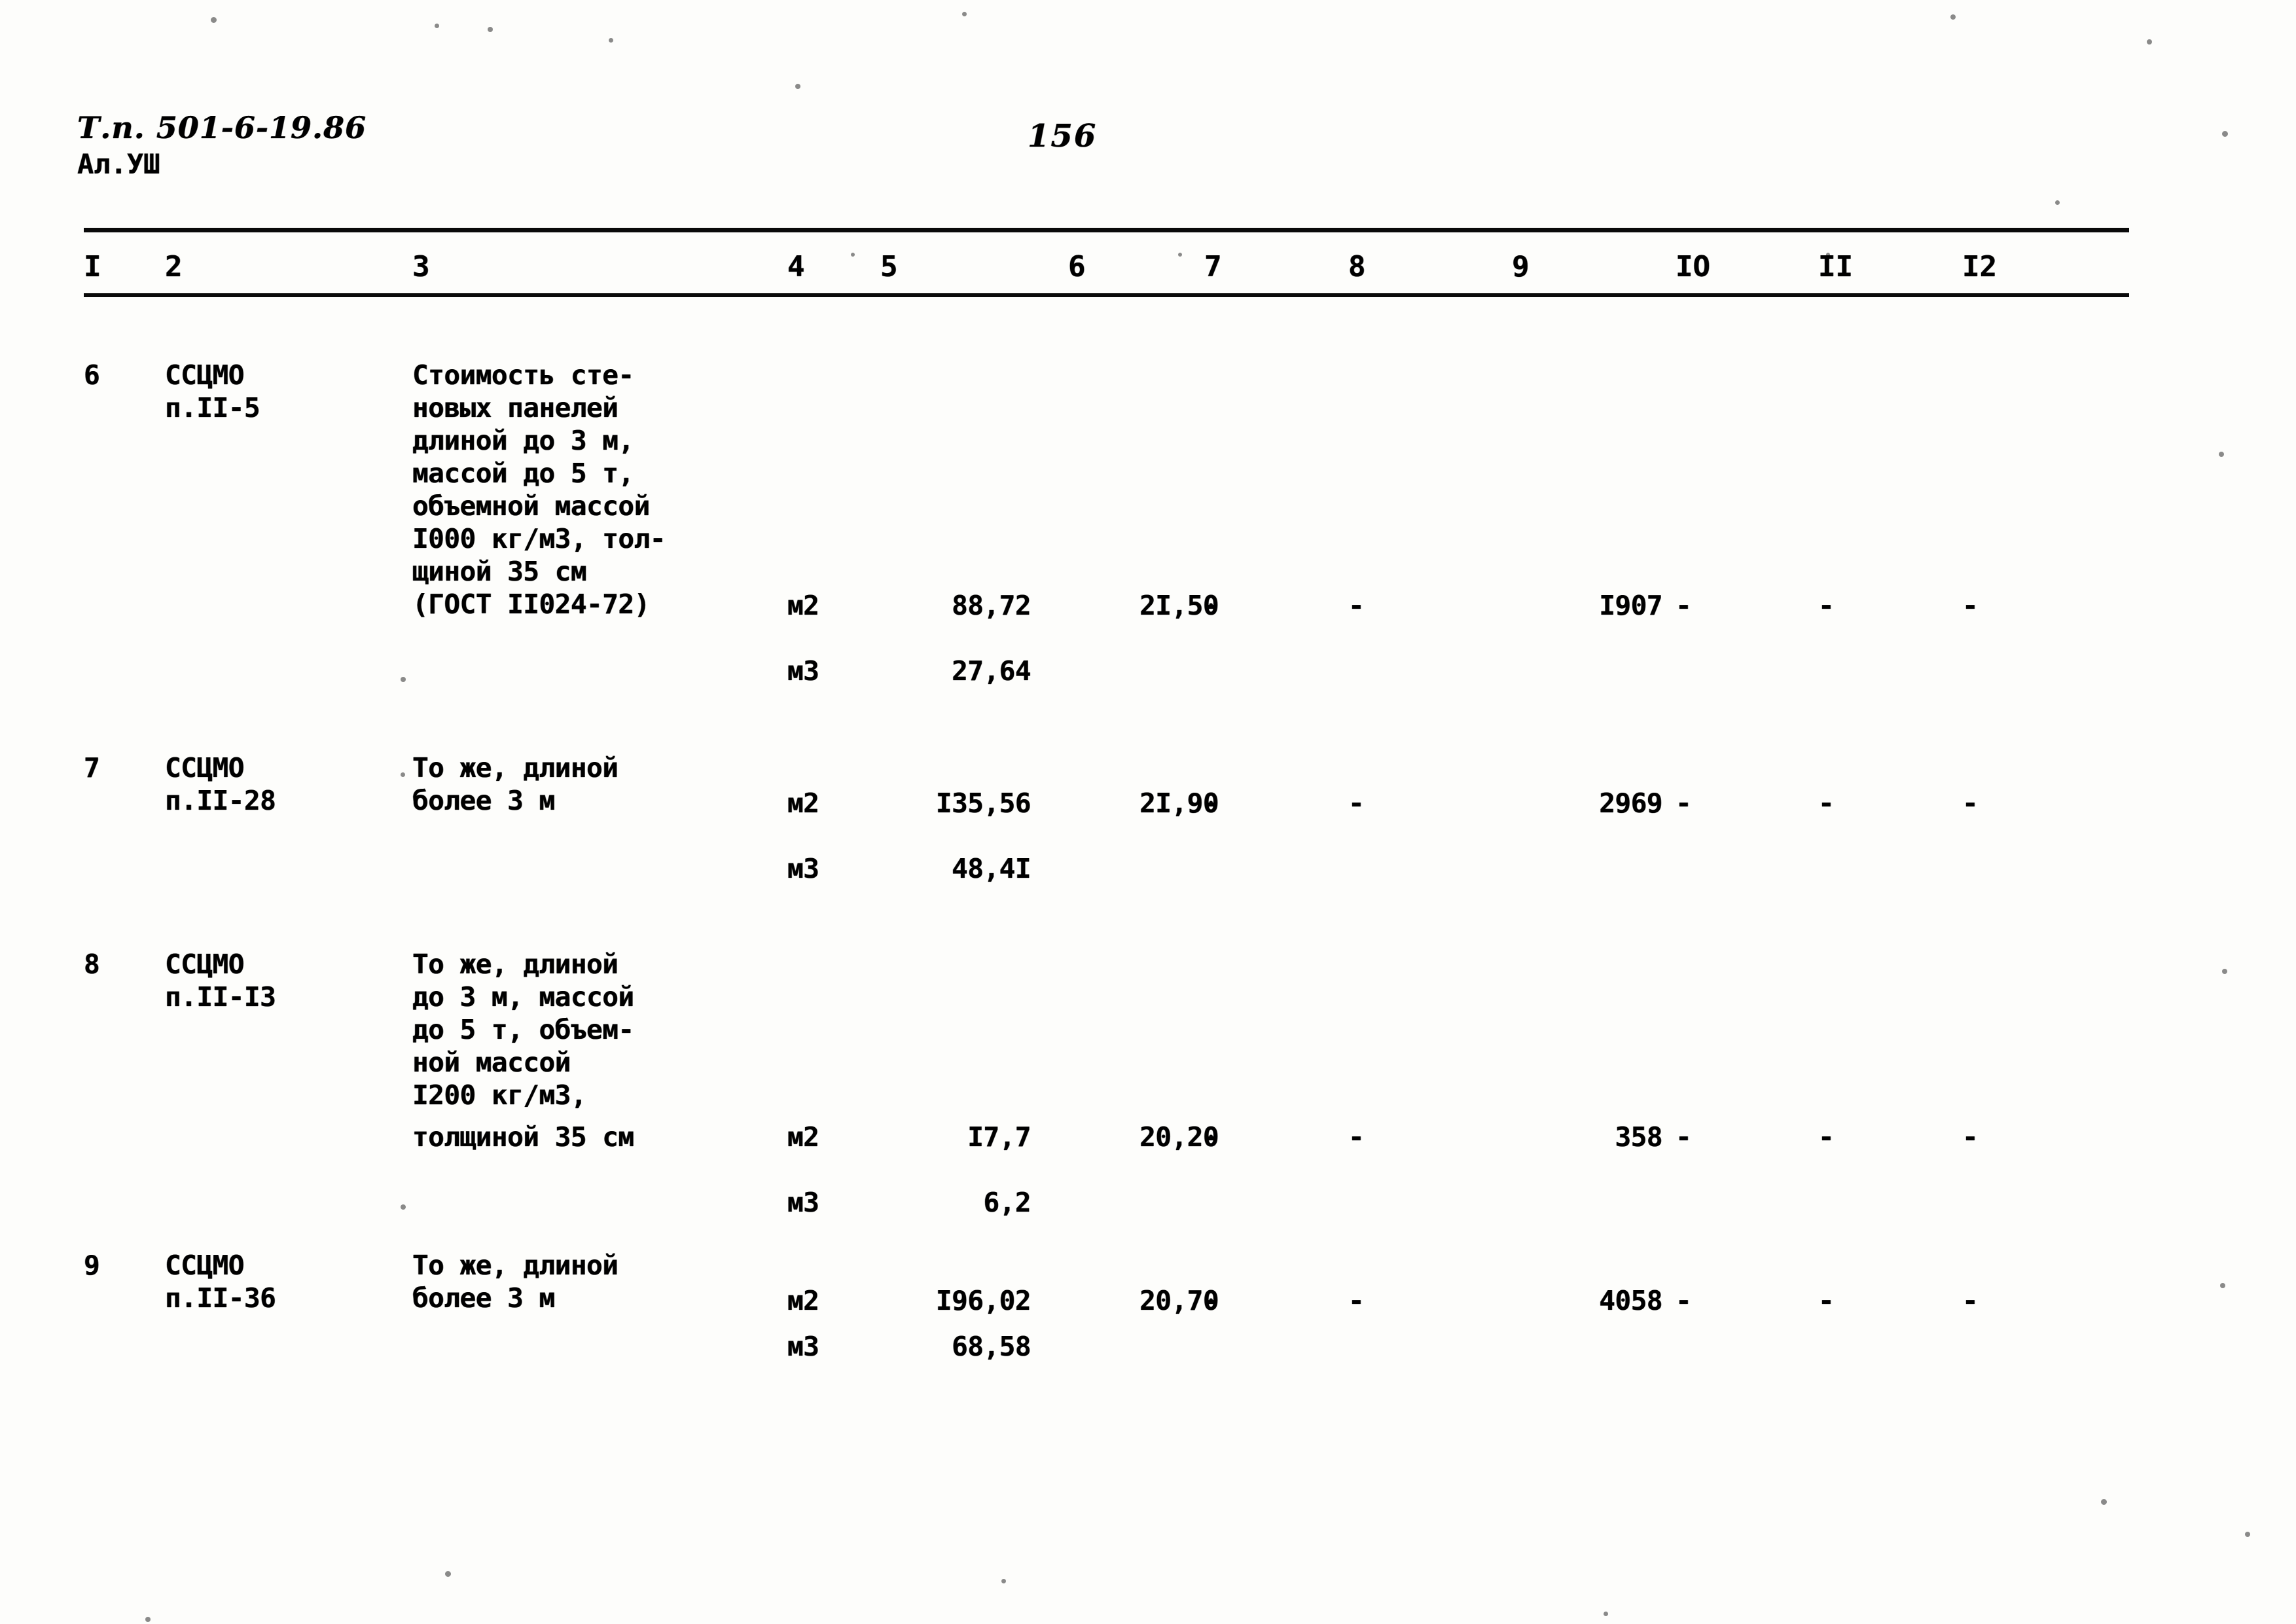 The height and width of the screenshot is (1624, 2296). I want to click on row-quantity: I7,7, so click(999, 1137).